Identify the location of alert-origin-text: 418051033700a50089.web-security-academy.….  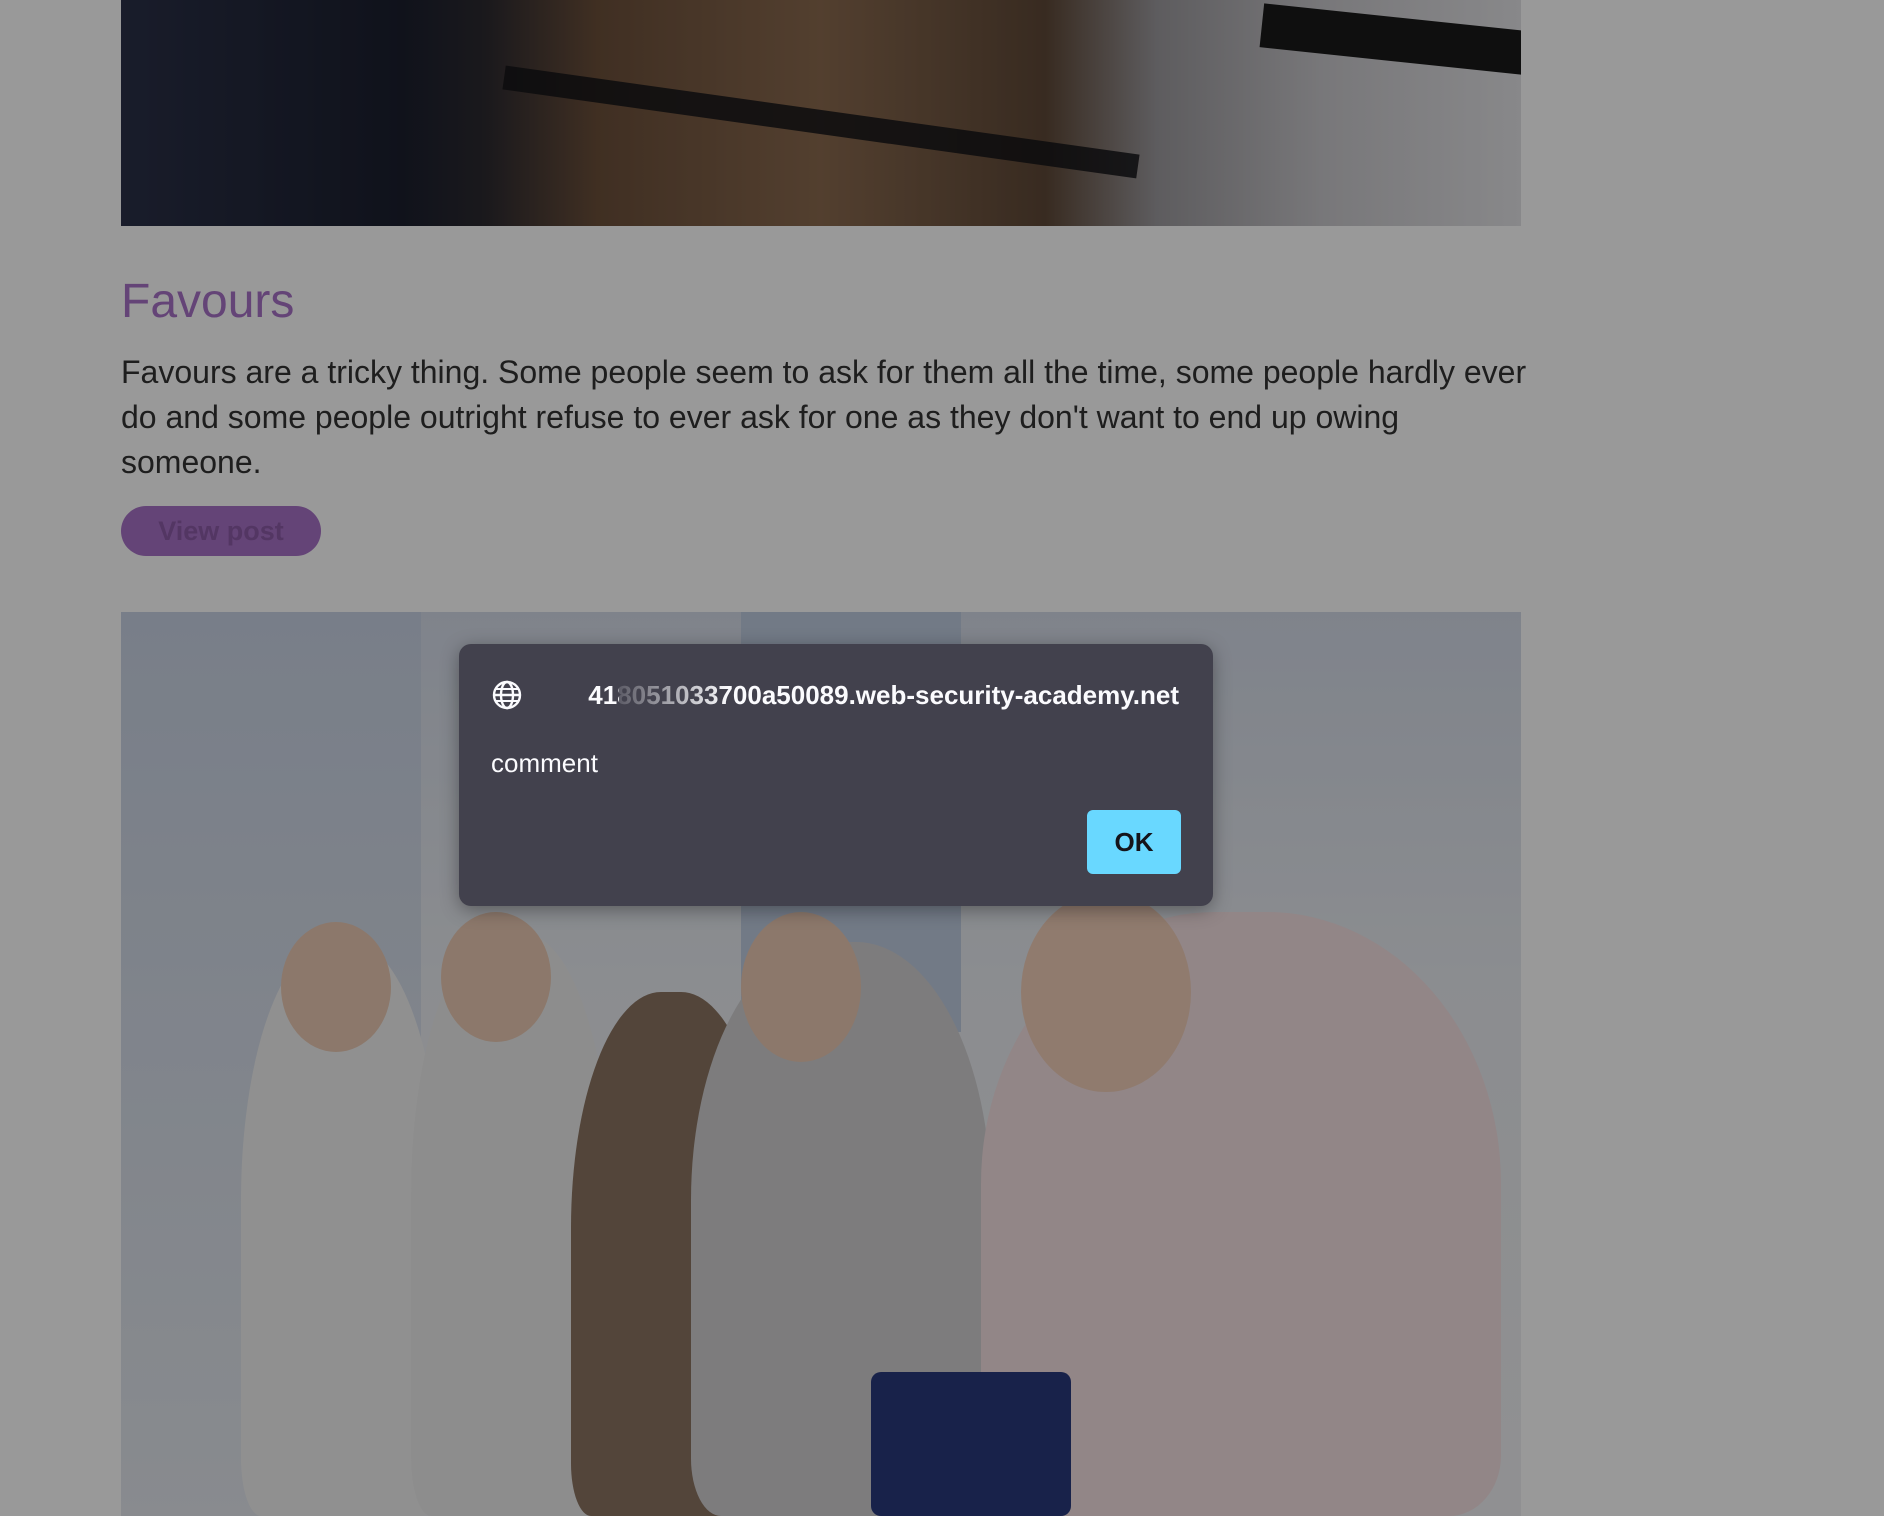
(883, 694).